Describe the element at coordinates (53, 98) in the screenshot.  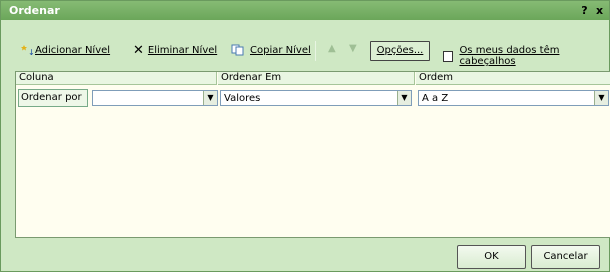
I see `row-label: Ordenar por` at that location.